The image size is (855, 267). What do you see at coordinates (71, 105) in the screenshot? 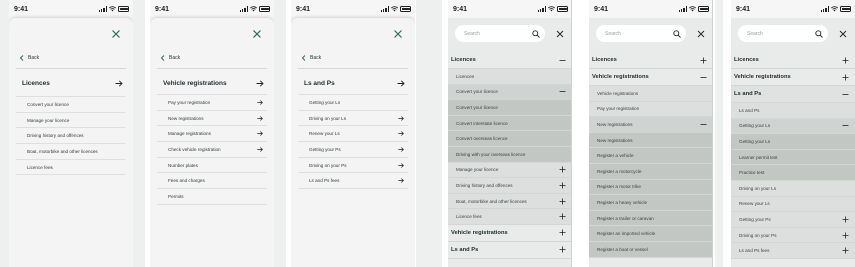
I see `list-item: Convert your licence` at bounding box center [71, 105].